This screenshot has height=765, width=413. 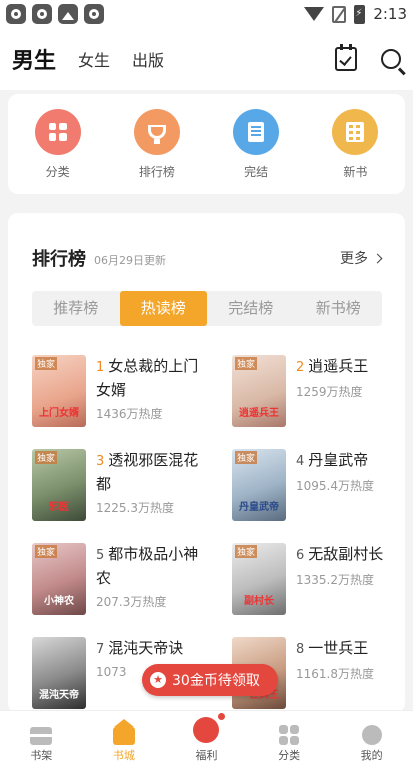 I want to click on search-icon, so click(x=391, y=59).